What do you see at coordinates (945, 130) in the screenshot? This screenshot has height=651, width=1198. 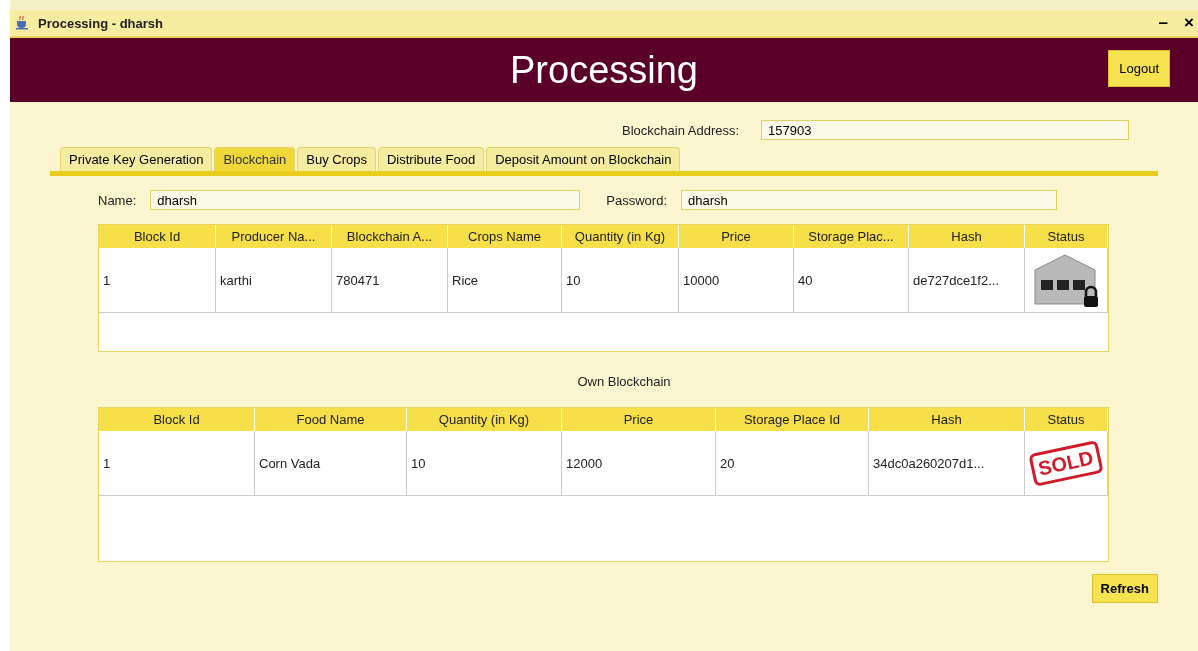 I see `address-field: 157903` at bounding box center [945, 130].